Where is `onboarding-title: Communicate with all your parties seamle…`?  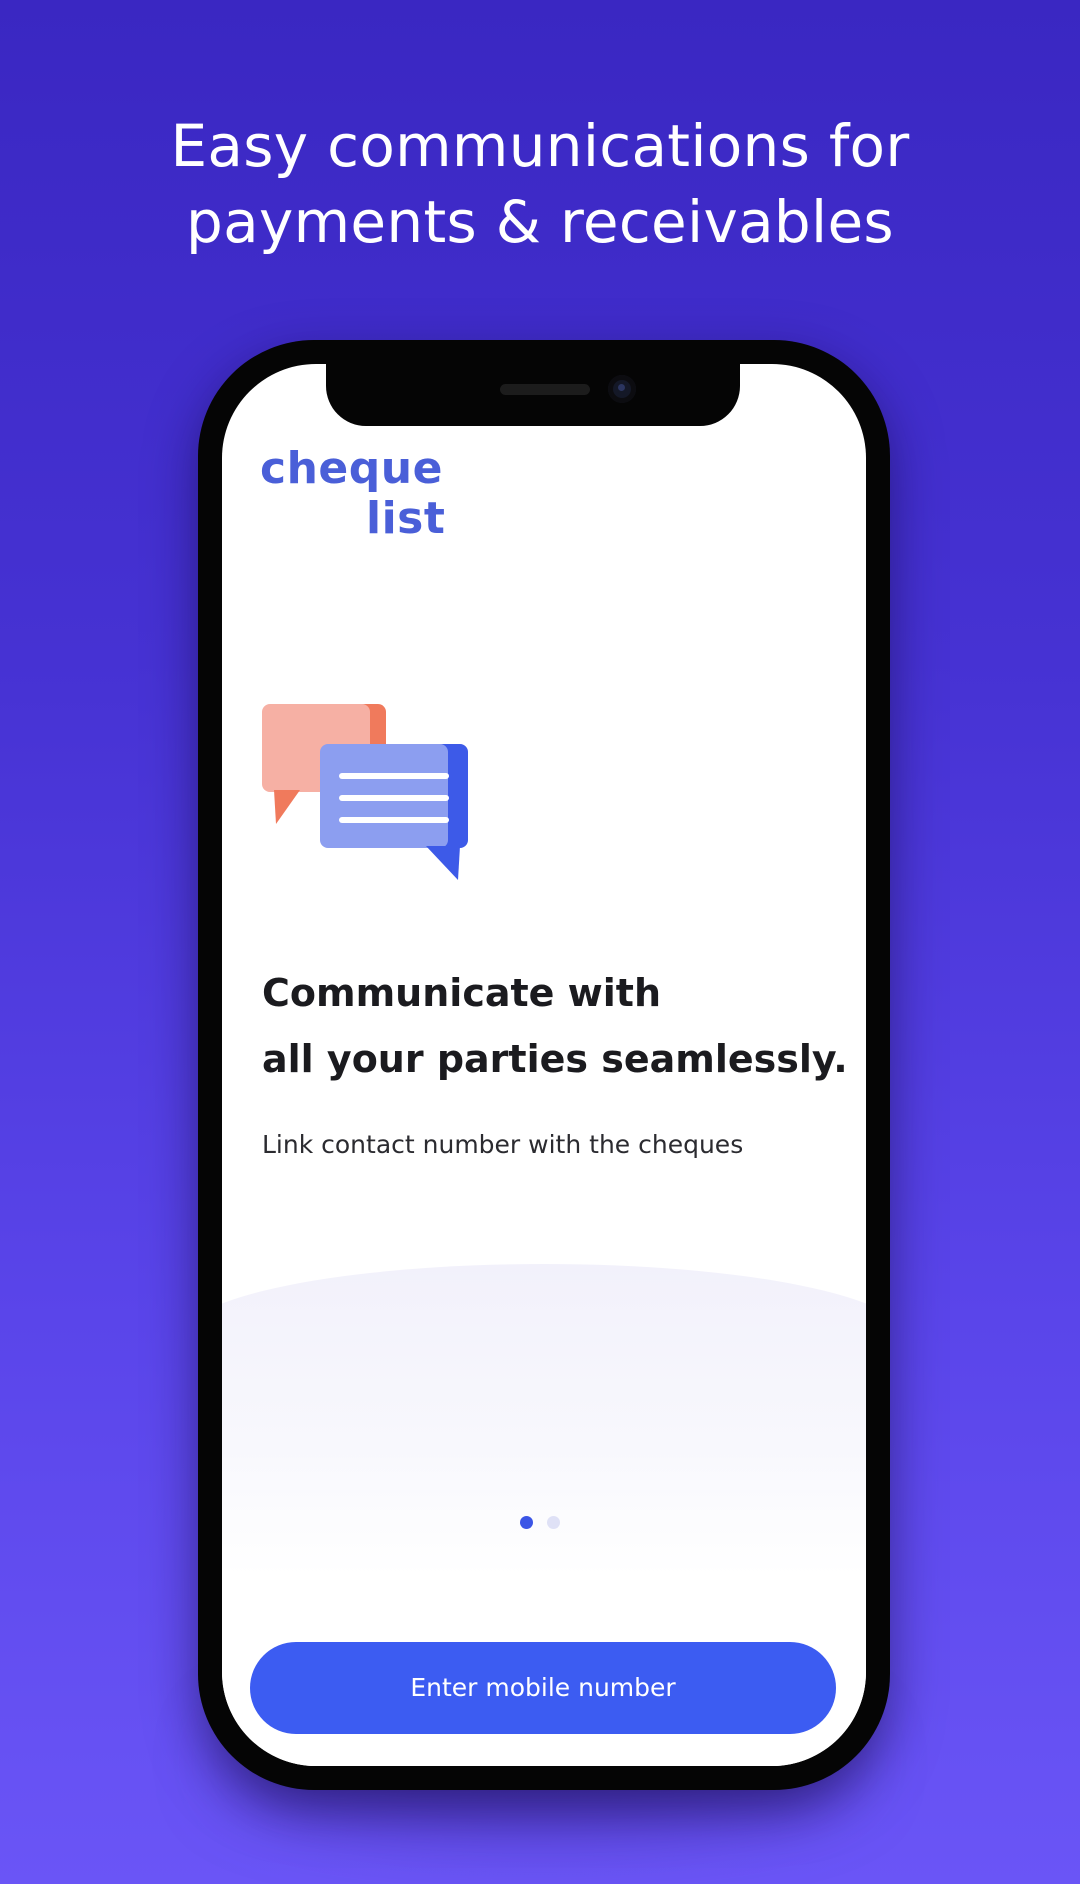
onboarding-title: Communicate with all your parties seamle… is located at coordinates (557, 1026).